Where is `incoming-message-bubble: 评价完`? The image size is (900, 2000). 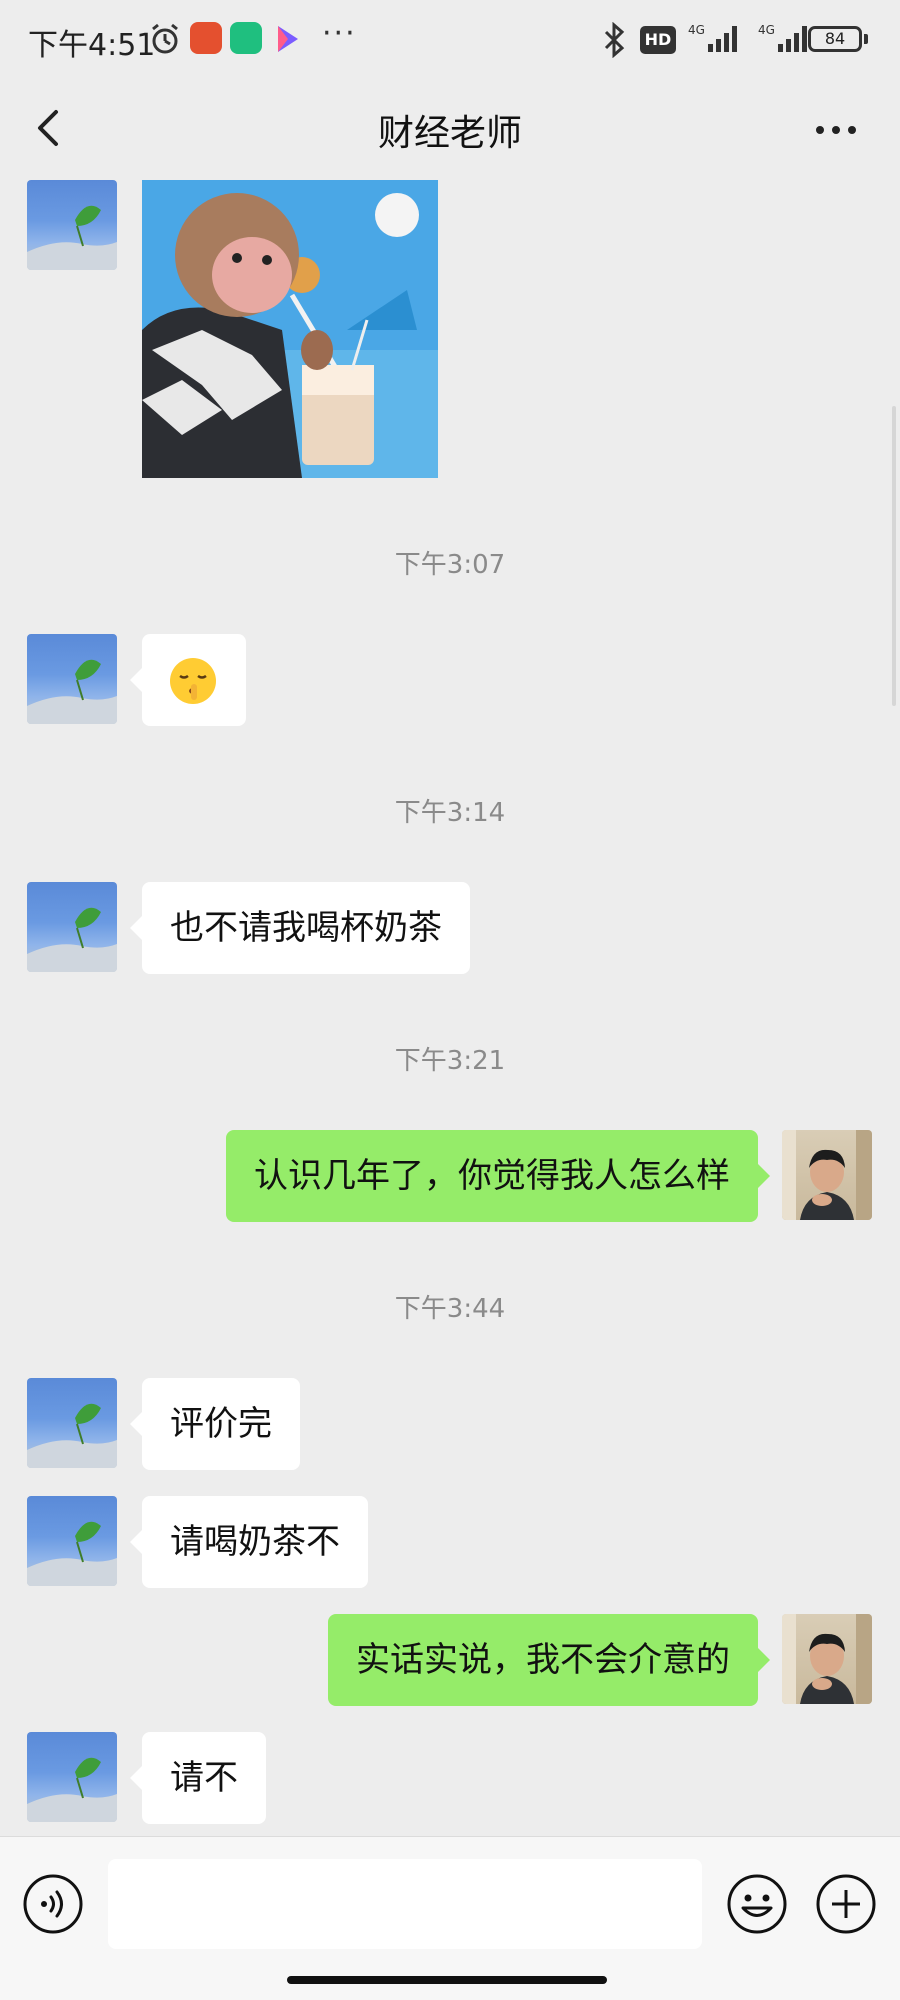 incoming-message-bubble: 评价完 is located at coordinates (215, 1424).